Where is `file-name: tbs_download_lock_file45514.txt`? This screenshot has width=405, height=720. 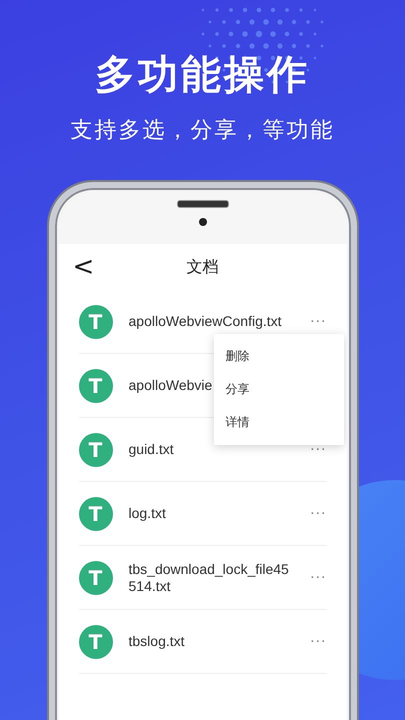
file-name: tbs_download_lock_file45514.txt is located at coordinates (209, 577).